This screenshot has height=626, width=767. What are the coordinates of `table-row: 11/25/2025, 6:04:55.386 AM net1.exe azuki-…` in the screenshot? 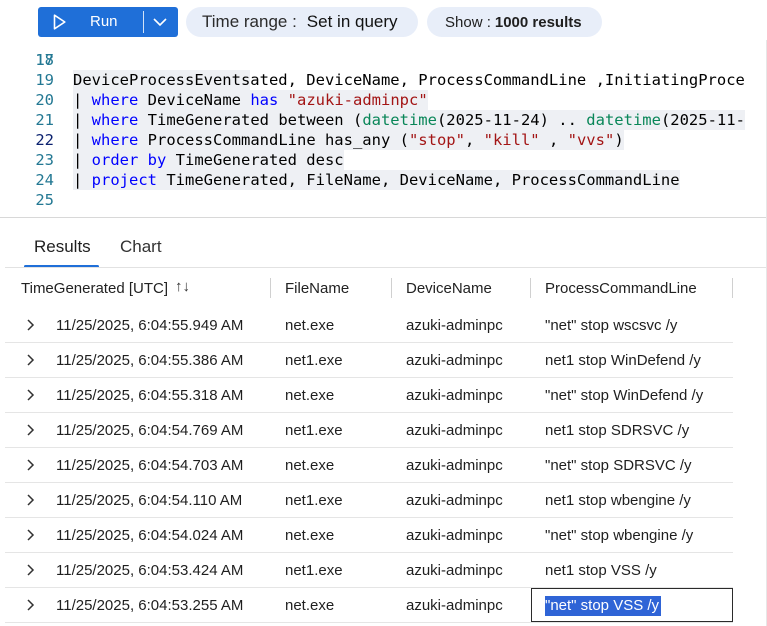 It's located at (369, 360).